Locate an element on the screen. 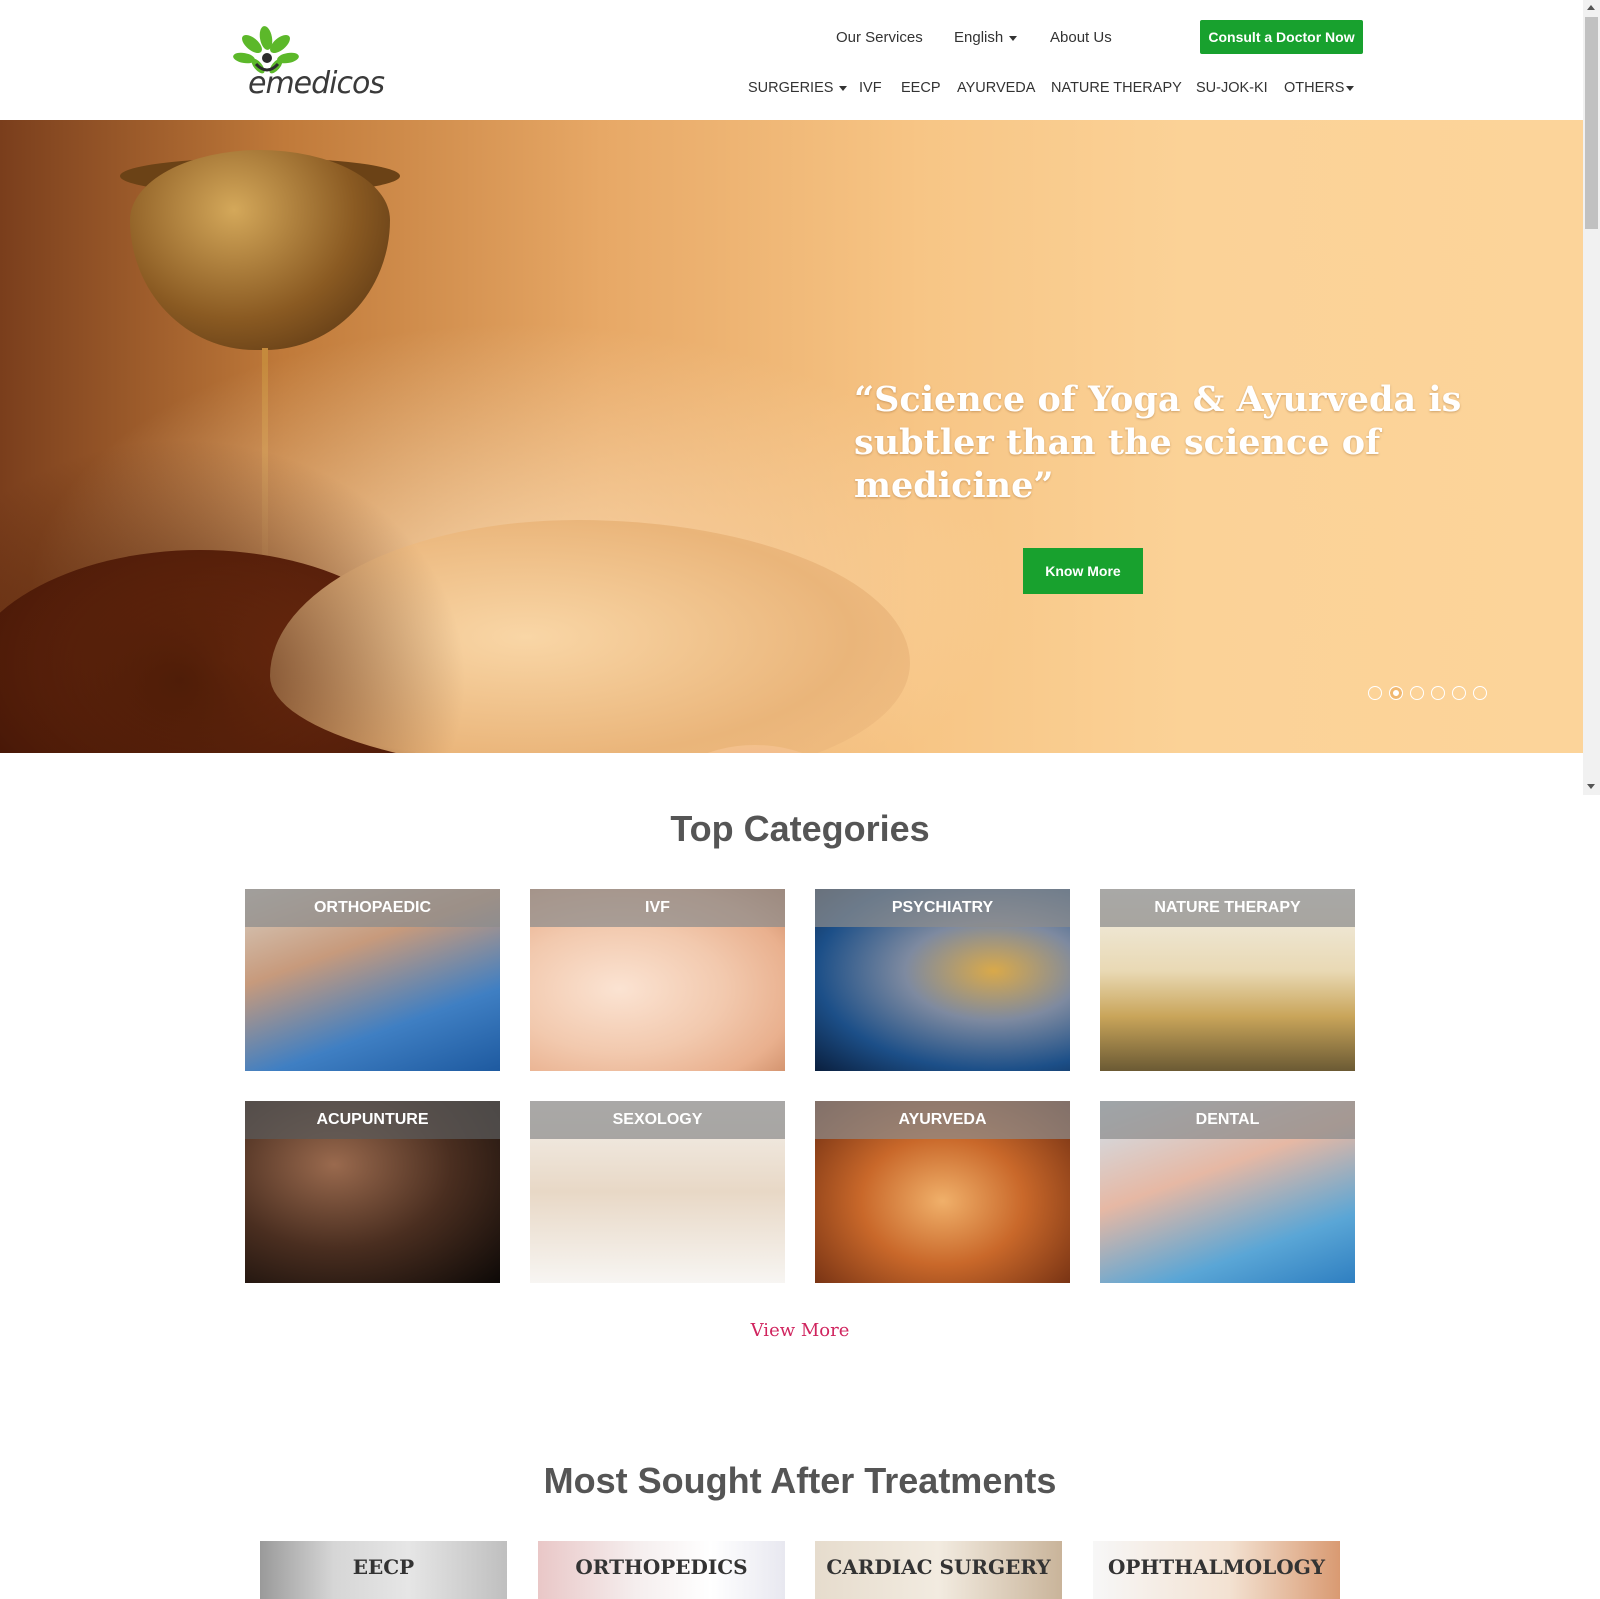 Image resolution: width=1600 pixels, height=1599 pixels. scroll-thumb is located at coordinates (1591, 123).